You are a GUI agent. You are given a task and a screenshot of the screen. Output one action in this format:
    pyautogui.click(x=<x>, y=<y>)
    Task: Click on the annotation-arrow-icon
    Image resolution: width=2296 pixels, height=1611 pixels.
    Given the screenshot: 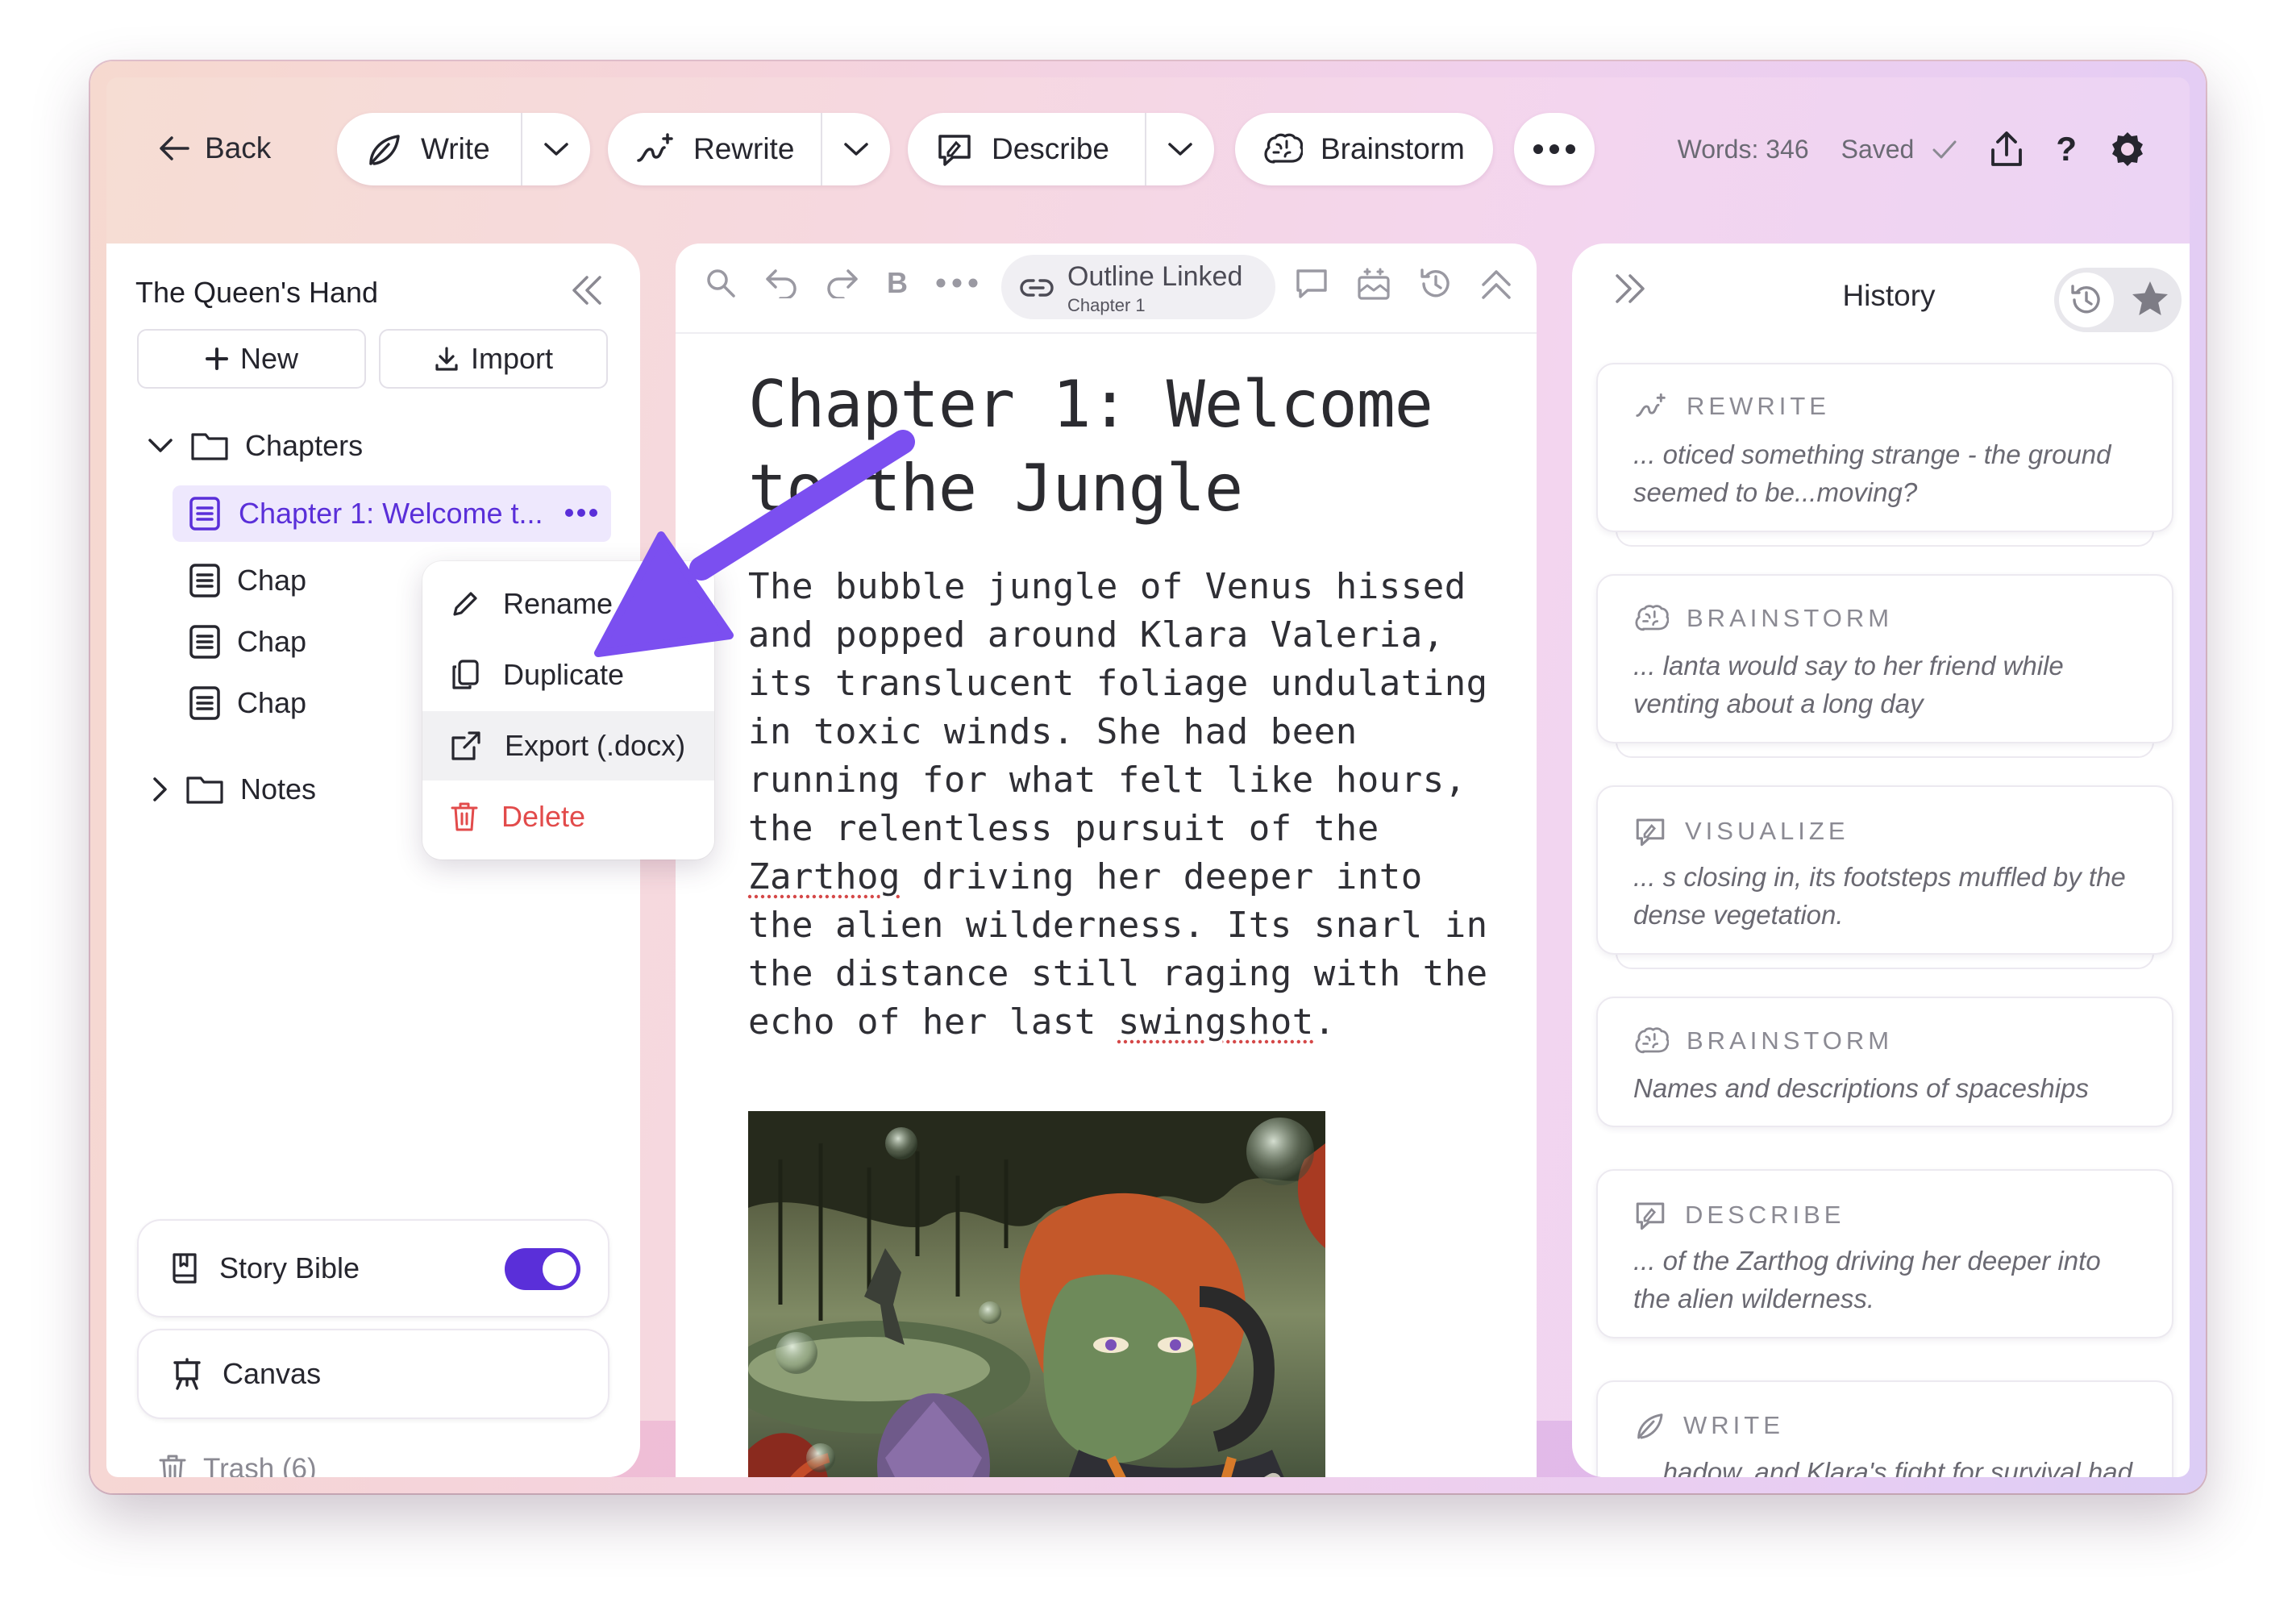 What is the action you would take?
    pyautogui.click(x=755, y=543)
    